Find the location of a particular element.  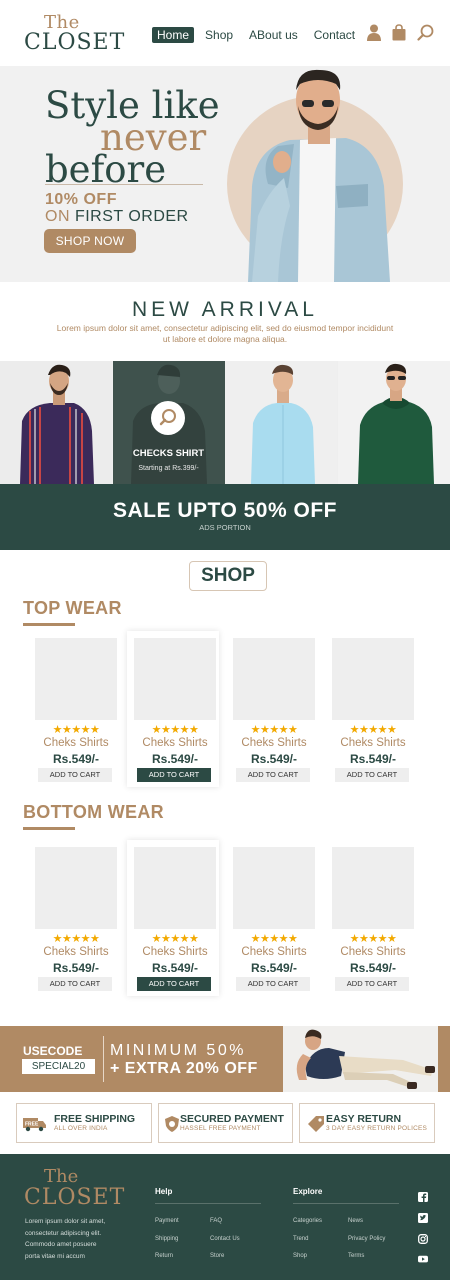

search-icon is located at coordinates (425, 33).